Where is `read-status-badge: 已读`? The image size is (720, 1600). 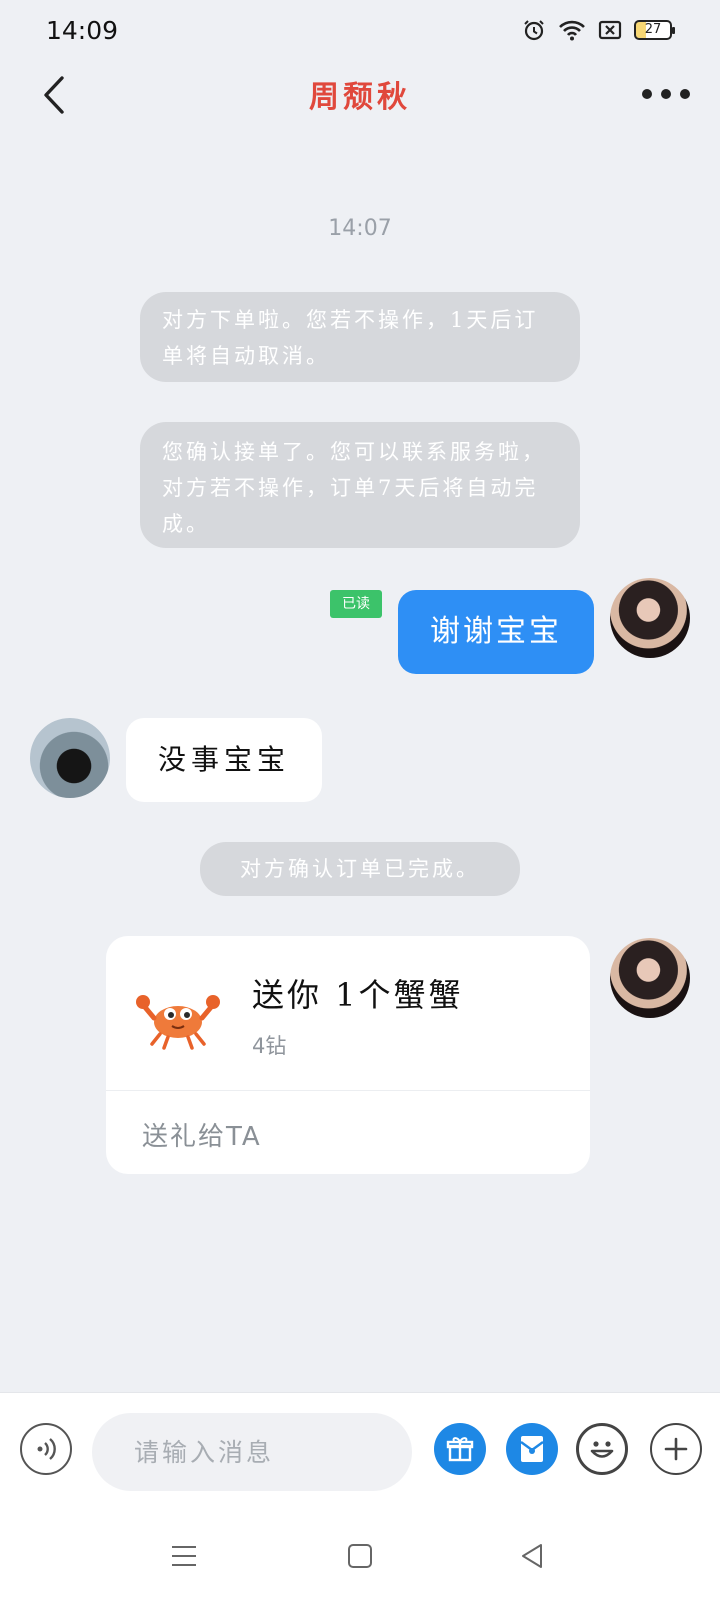 read-status-badge: 已读 is located at coordinates (356, 604).